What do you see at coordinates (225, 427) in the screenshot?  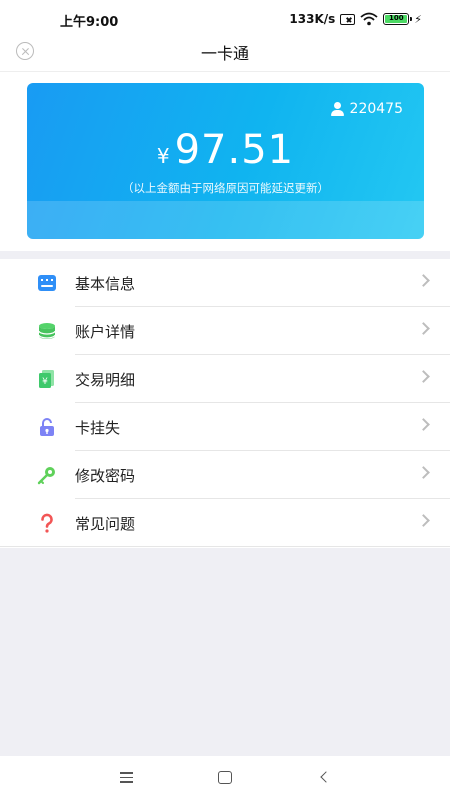 I see `menu-item-report-lost: 卡挂失` at bounding box center [225, 427].